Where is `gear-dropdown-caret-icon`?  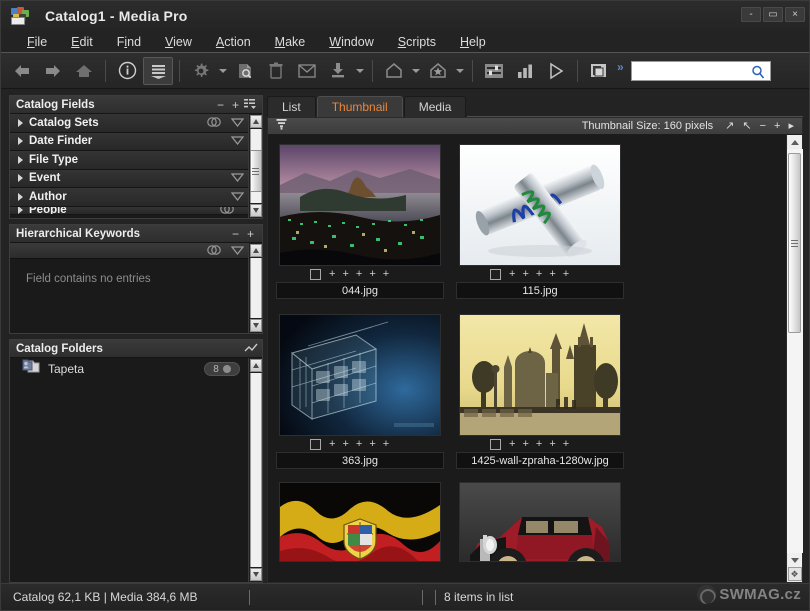 gear-dropdown-caret-icon is located at coordinates (223, 71).